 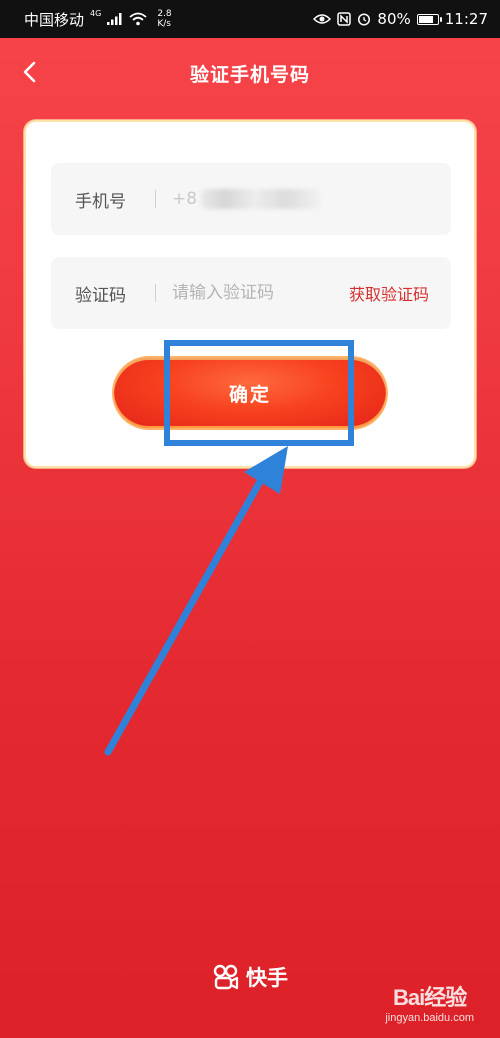 I want to click on status-bar: 中国移动 4G 2.8 K/s 80% 11:27, so click(x=250, y=19).